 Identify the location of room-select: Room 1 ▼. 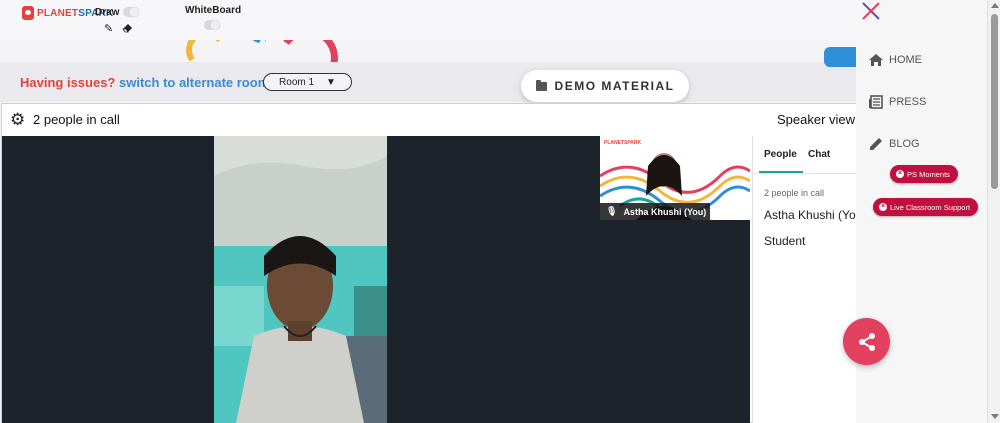
(307, 82).